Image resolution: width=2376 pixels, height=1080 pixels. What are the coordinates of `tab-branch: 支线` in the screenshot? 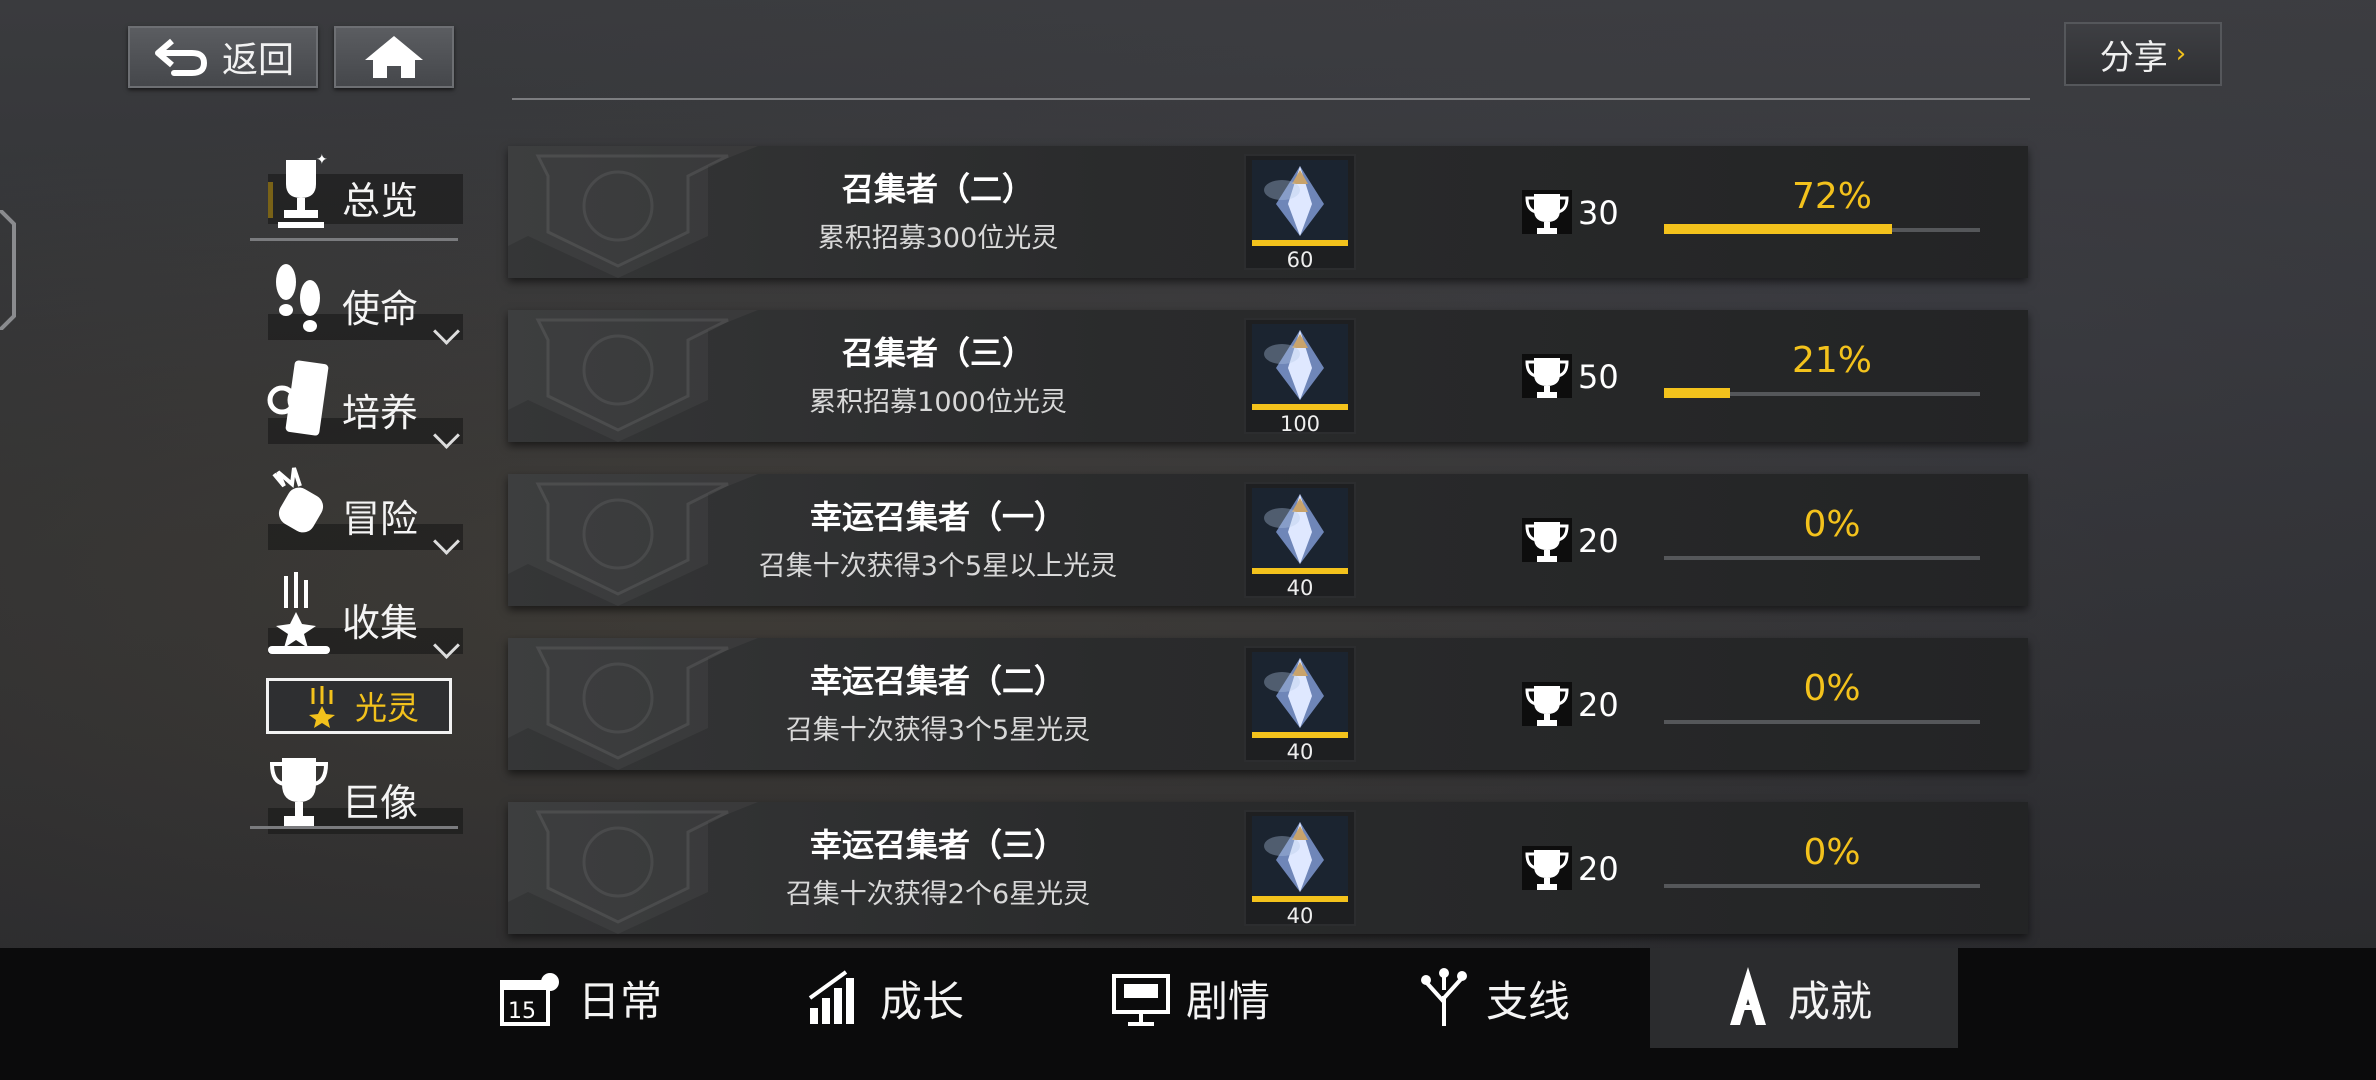 It's located at (1493, 998).